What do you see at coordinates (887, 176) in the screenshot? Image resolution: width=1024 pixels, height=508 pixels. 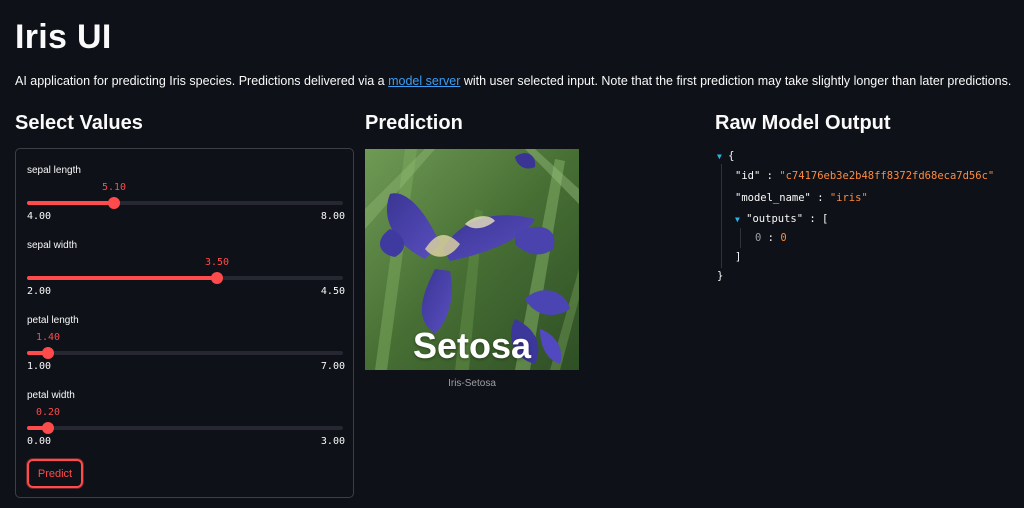 I see `json-id-value: "c74176eb3e2b48ff8372fd68eca7d56c"` at bounding box center [887, 176].